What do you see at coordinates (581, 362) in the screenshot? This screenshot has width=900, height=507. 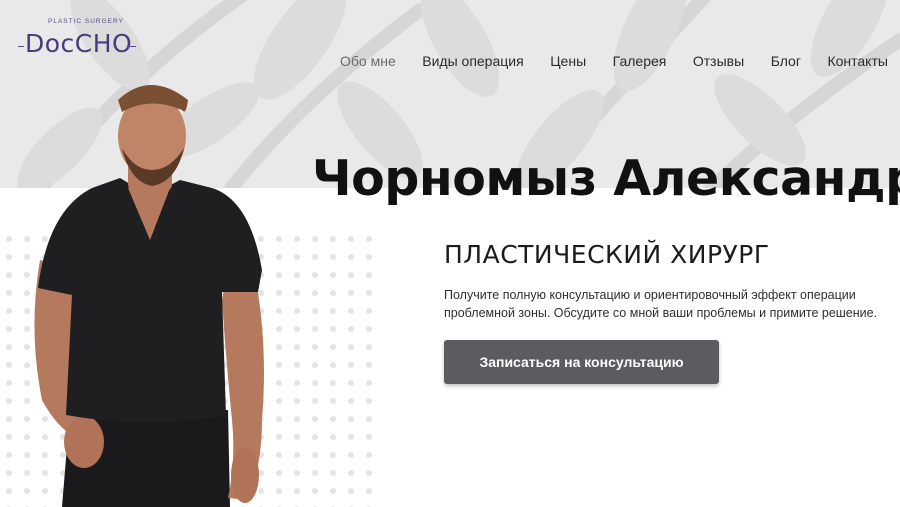 I see `book-consultation-button: Записаться на консультацию` at bounding box center [581, 362].